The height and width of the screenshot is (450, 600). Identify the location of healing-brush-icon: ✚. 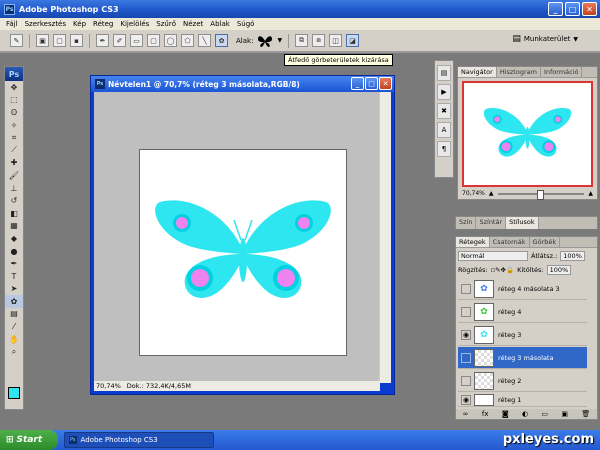
(14, 163).